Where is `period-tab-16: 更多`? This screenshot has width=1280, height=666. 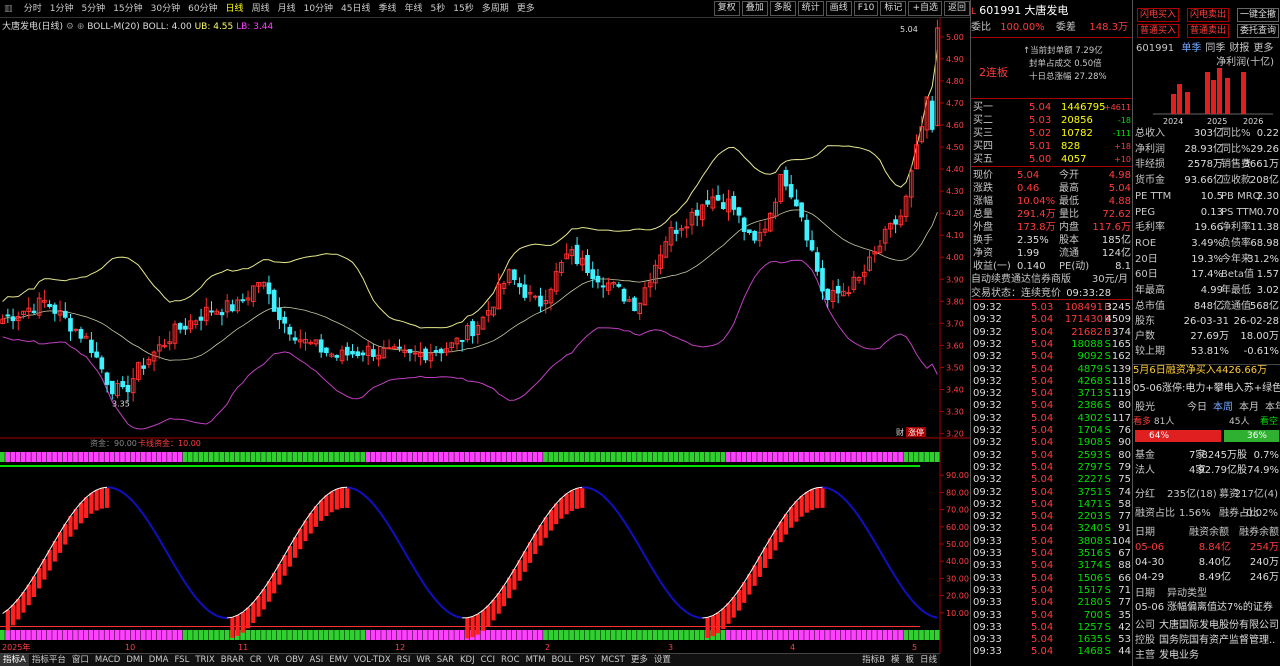
period-tab-16: 更多 is located at coordinates (526, 8).